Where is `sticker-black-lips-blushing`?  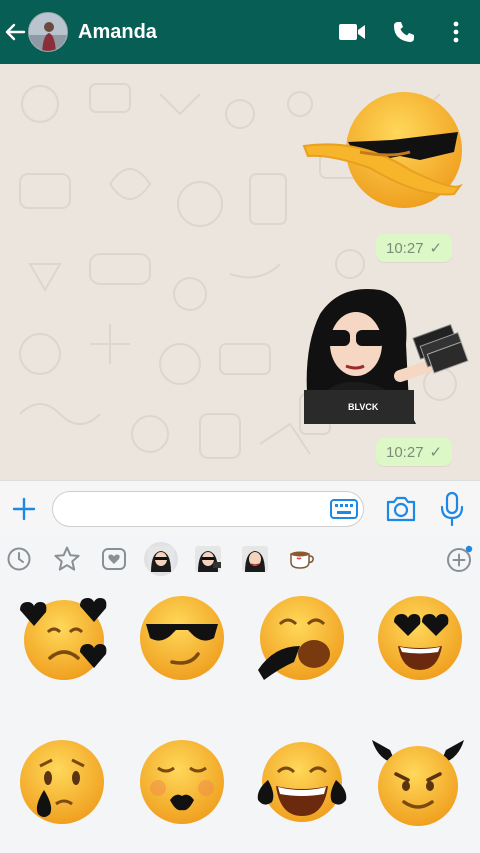 sticker-black-lips-blushing is located at coordinates (182, 782).